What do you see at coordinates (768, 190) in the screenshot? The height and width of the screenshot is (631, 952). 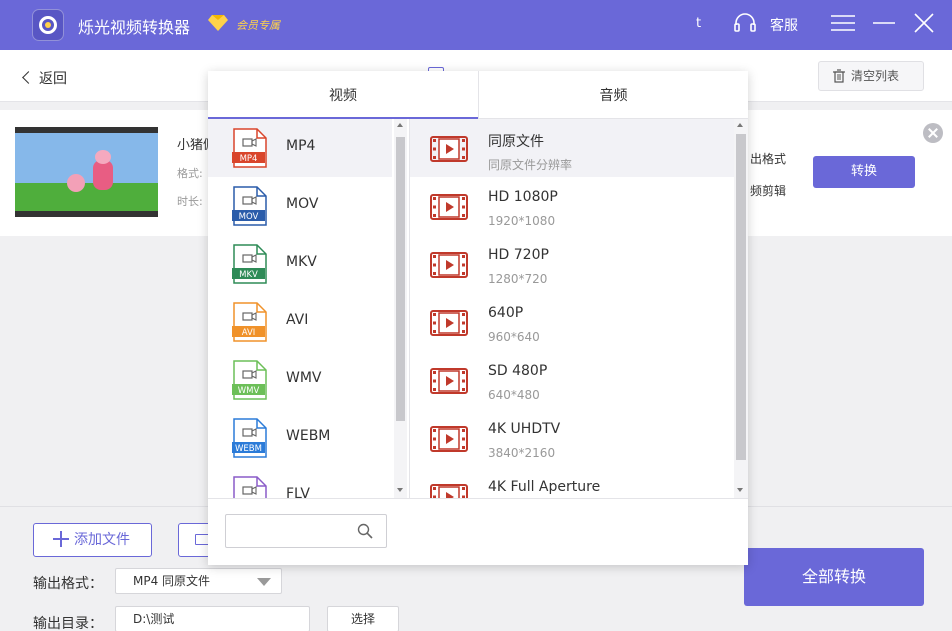 I see `row-video-edit: 频剪辑` at bounding box center [768, 190].